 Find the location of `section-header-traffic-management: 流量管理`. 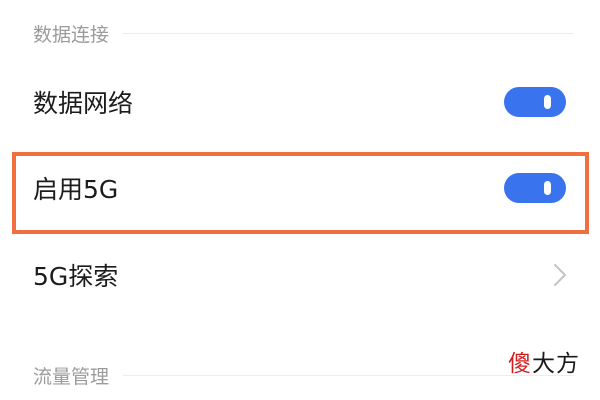

section-header-traffic-management: 流量管理 is located at coordinates (303, 375).